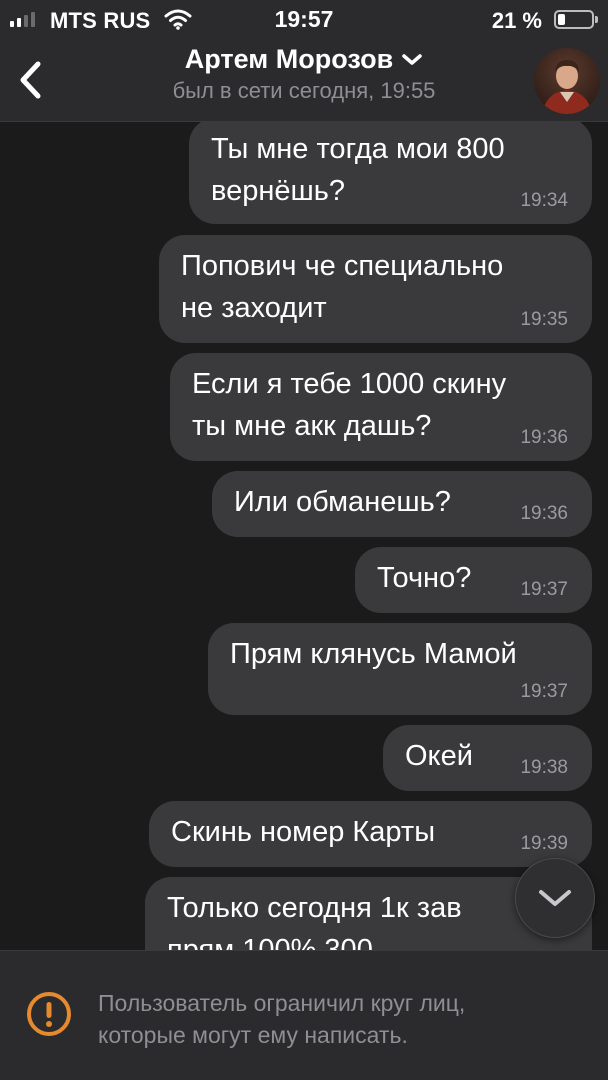  Describe the element at coordinates (576, 19) in the screenshot. I see `battery-icon` at that location.